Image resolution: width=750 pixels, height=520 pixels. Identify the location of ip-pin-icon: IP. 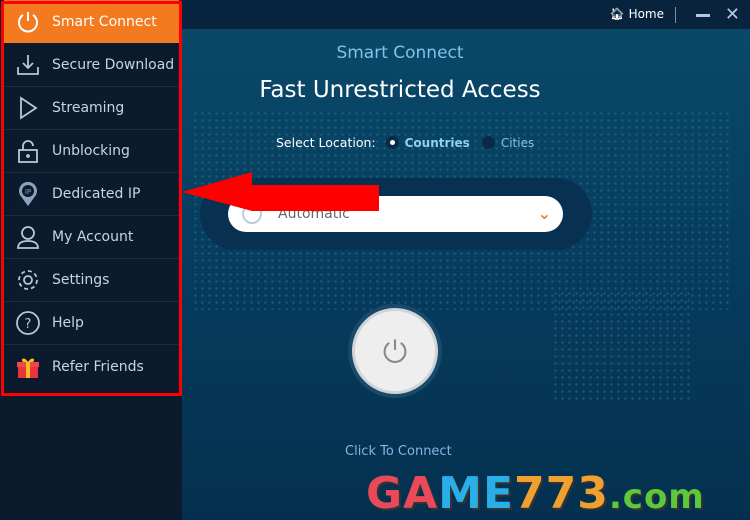
(28, 194).